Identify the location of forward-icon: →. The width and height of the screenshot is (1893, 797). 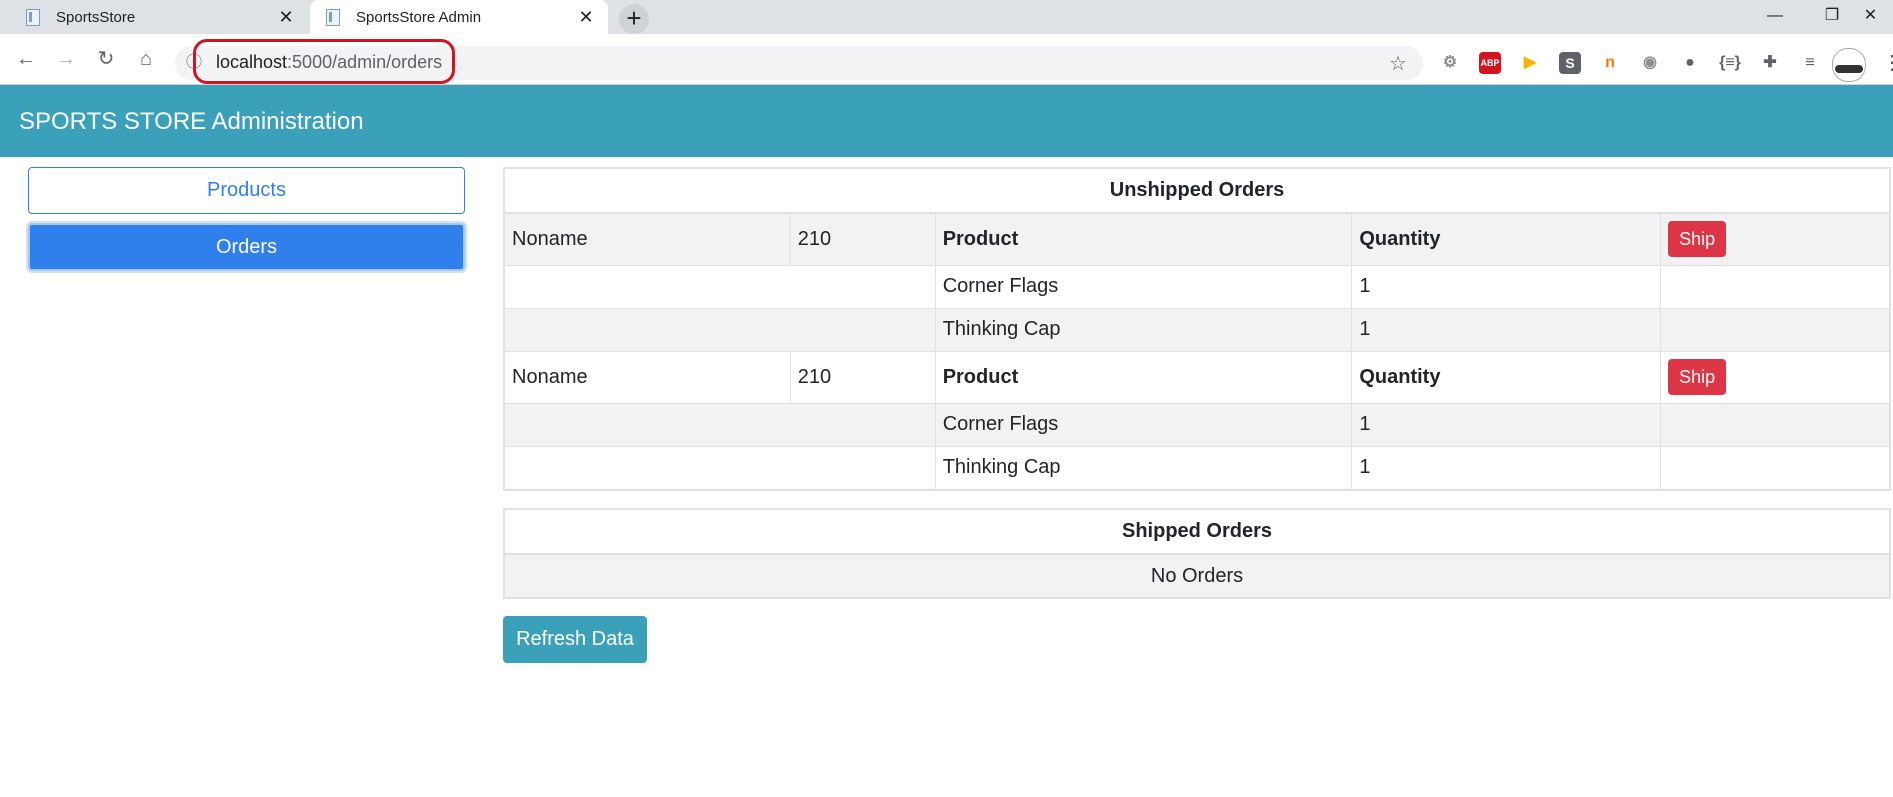
(66, 59).